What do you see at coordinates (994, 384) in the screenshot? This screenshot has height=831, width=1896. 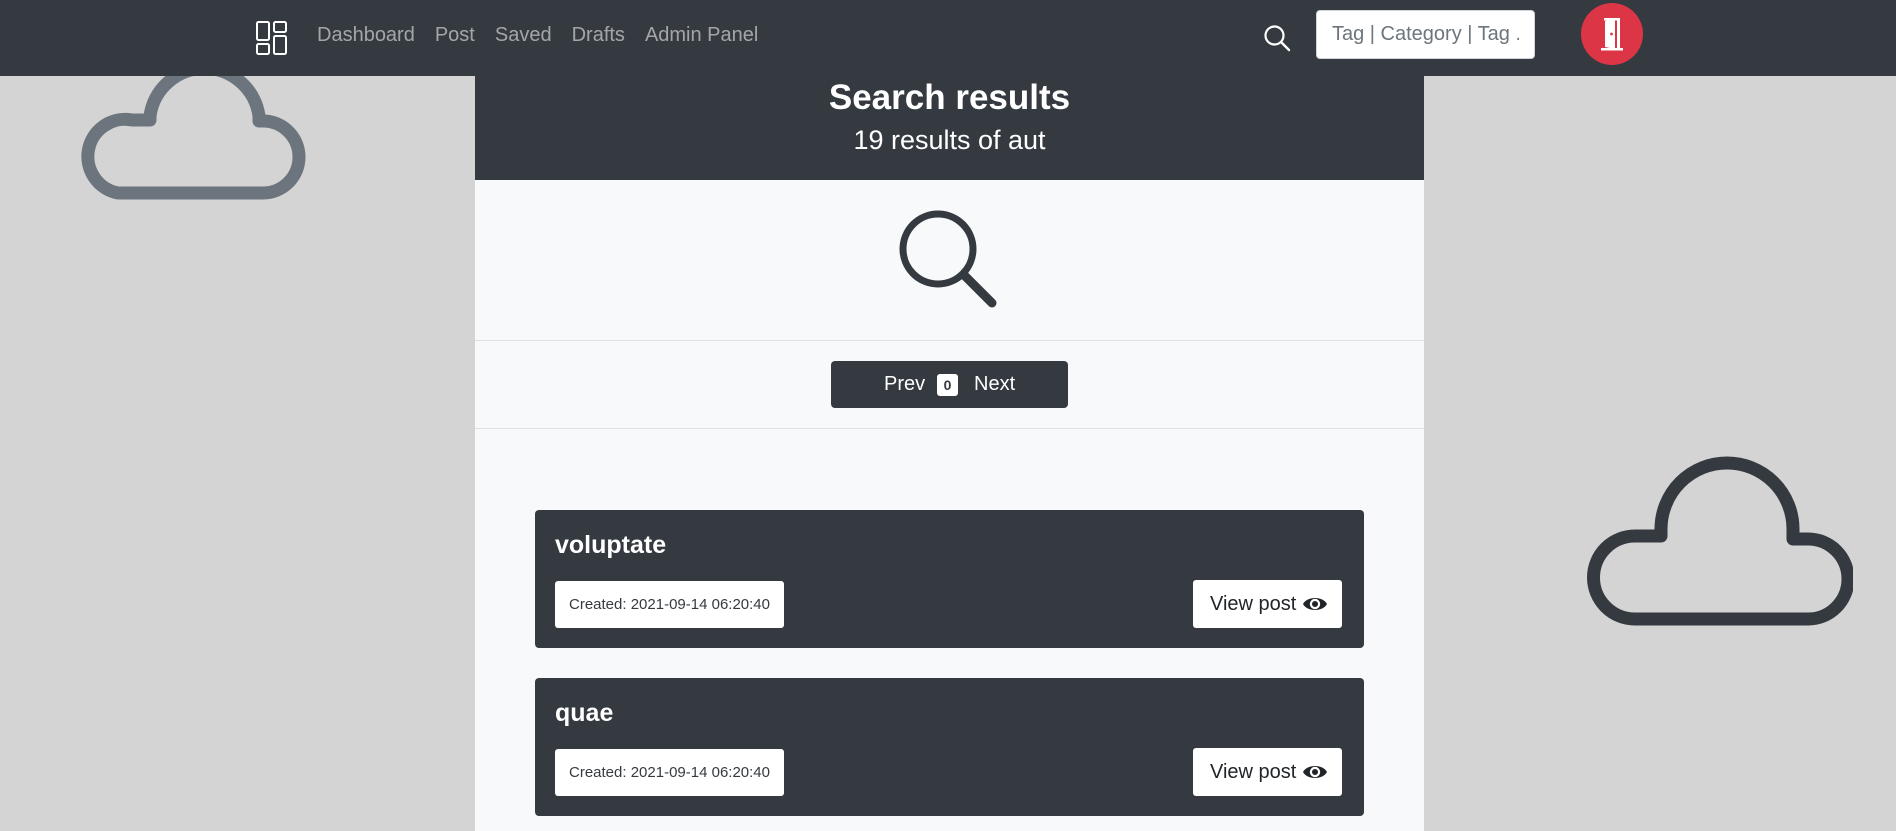 I see `next-button: Next` at bounding box center [994, 384].